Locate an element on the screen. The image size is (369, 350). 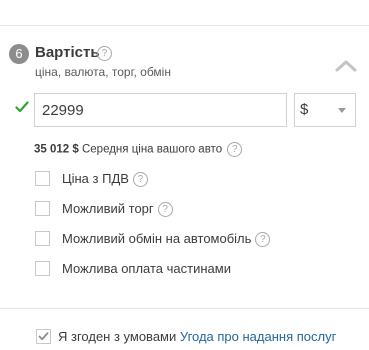
average-help-icon: ? is located at coordinates (235, 149).